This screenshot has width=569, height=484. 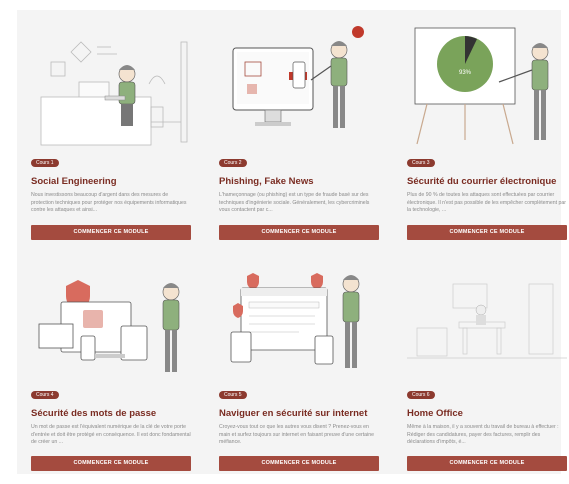 I want to click on man-at-desk-illustration, so click(x=114, y=93).